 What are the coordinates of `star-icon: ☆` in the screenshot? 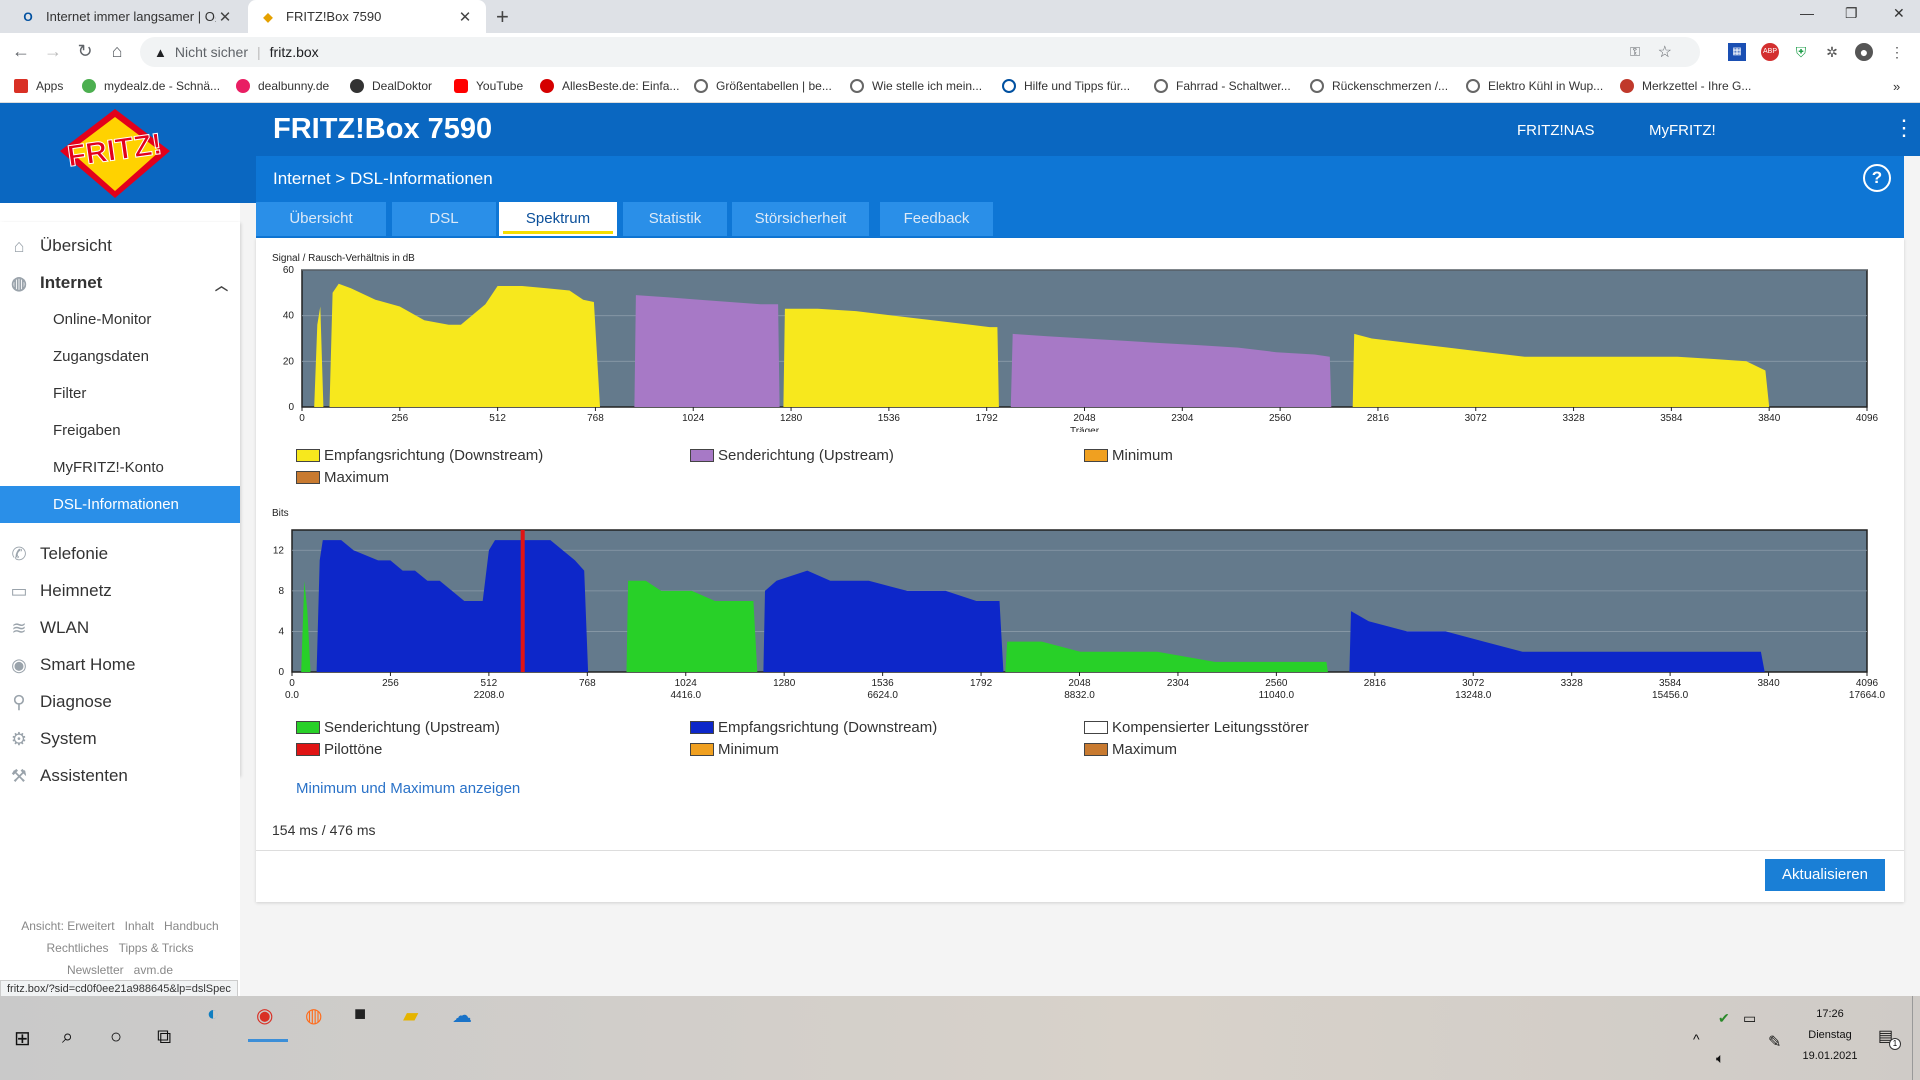 It's located at (1665, 52).